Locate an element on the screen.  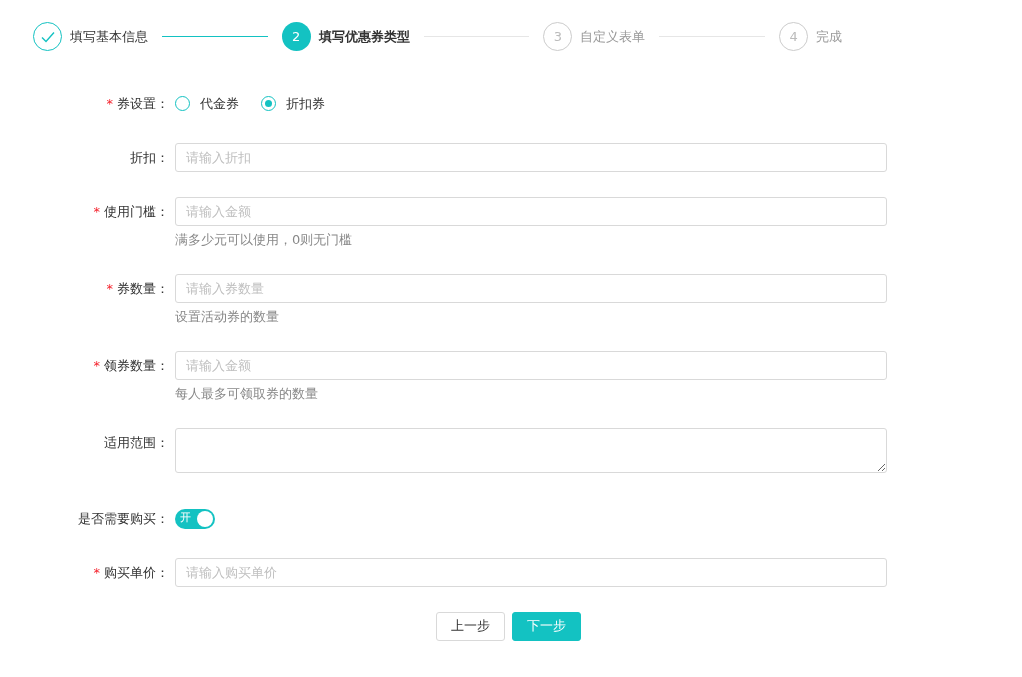
step-label: 填写优惠券类型 is located at coordinates (364, 36).